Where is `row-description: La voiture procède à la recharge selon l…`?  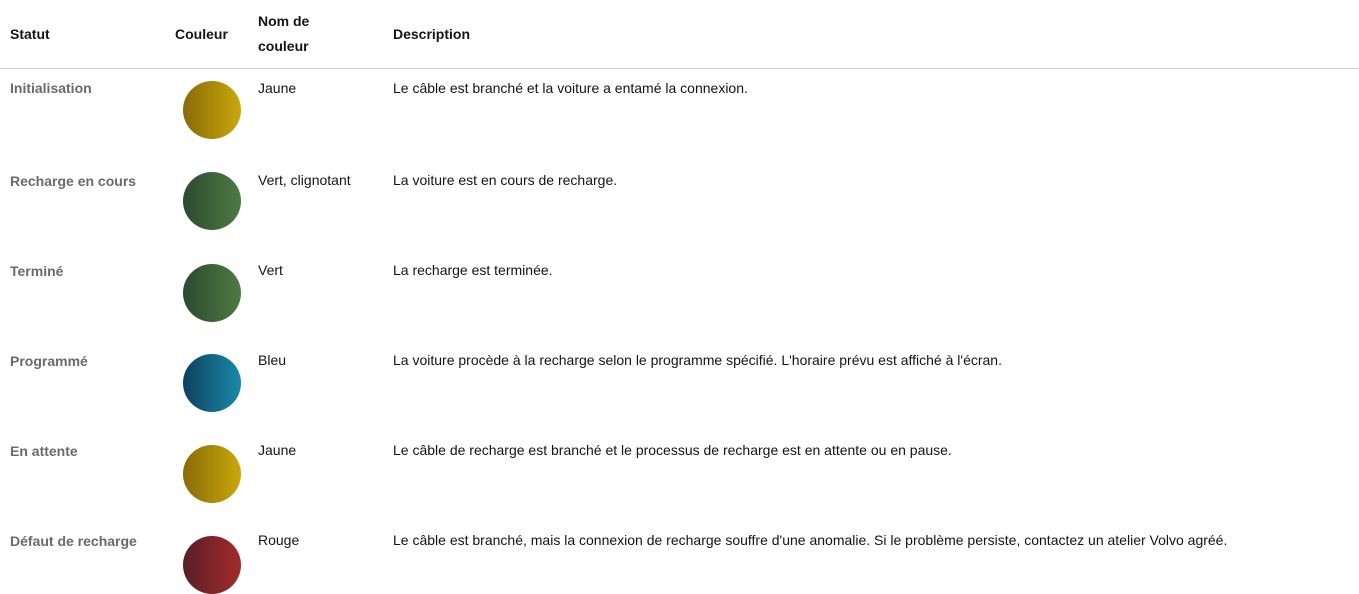 row-description: La voiture procède à la recharge selon l… is located at coordinates (697, 360).